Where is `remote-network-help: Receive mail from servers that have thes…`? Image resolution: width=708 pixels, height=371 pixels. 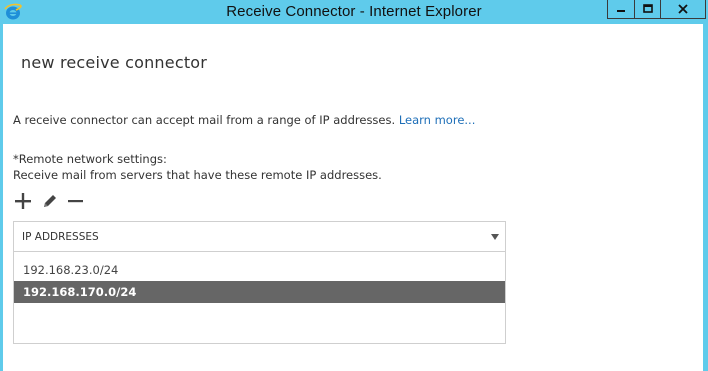 remote-network-help: Receive mail from servers that have thes… is located at coordinates (197, 175).